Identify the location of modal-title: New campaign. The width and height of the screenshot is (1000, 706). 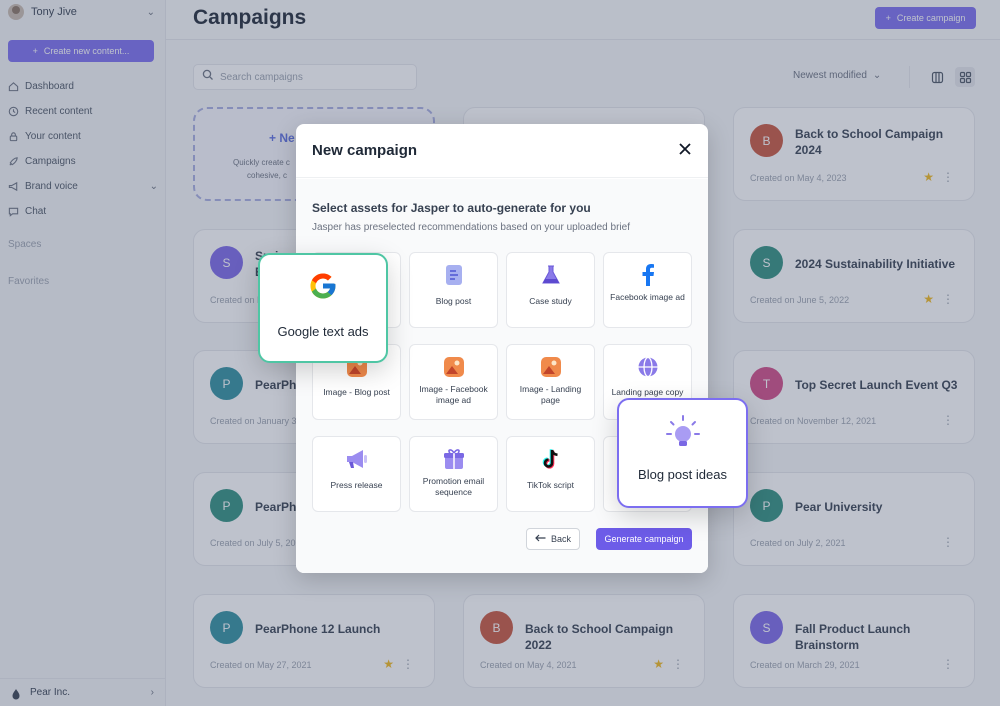
(365, 150).